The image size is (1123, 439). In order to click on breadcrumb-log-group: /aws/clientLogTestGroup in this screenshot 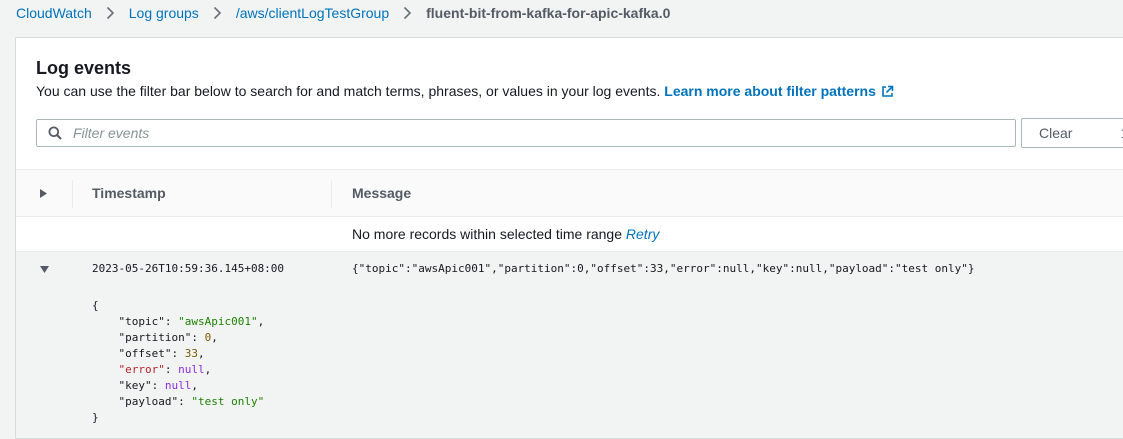, I will do `click(312, 13)`.